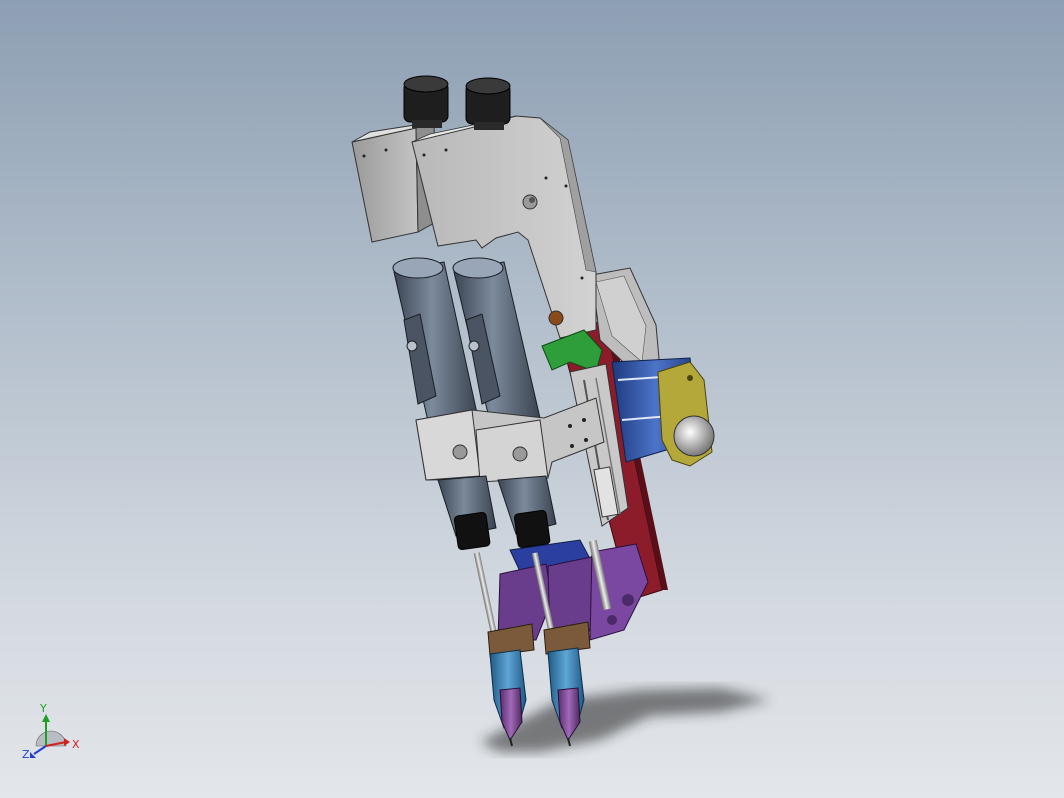 Image resolution: width=1064 pixels, height=798 pixels. What do you see at coordinates (26, 754) in the screenshot?
I see `z-axis-label: Z` at bounding box center [26, 754].